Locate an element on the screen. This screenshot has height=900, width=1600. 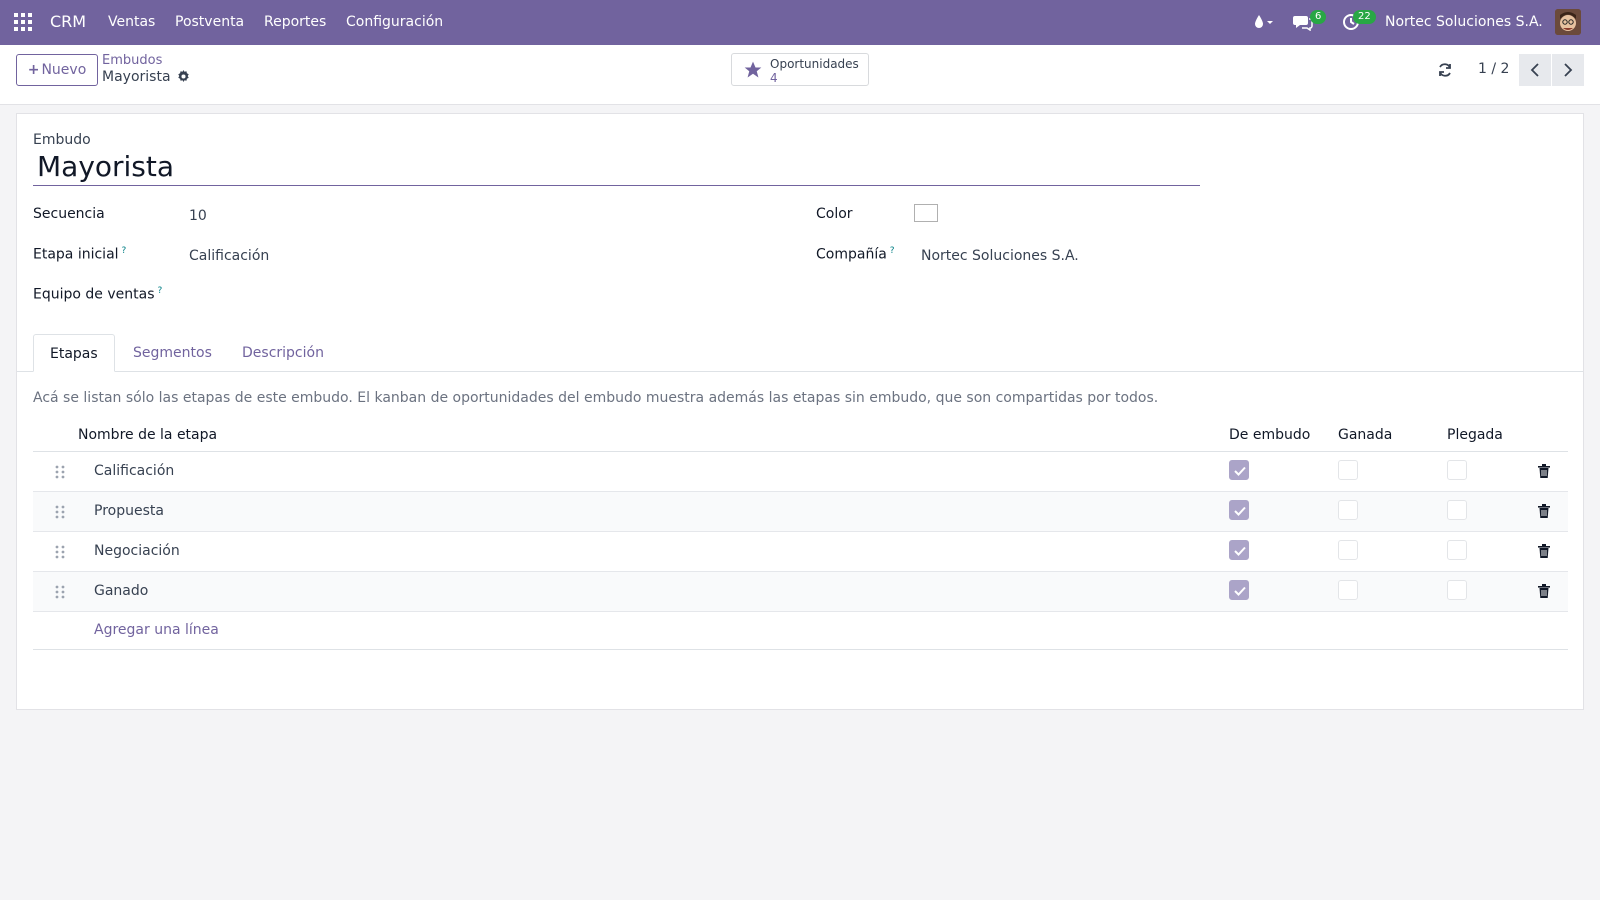
table-row: Negociación is located at coordinates (800, 552).